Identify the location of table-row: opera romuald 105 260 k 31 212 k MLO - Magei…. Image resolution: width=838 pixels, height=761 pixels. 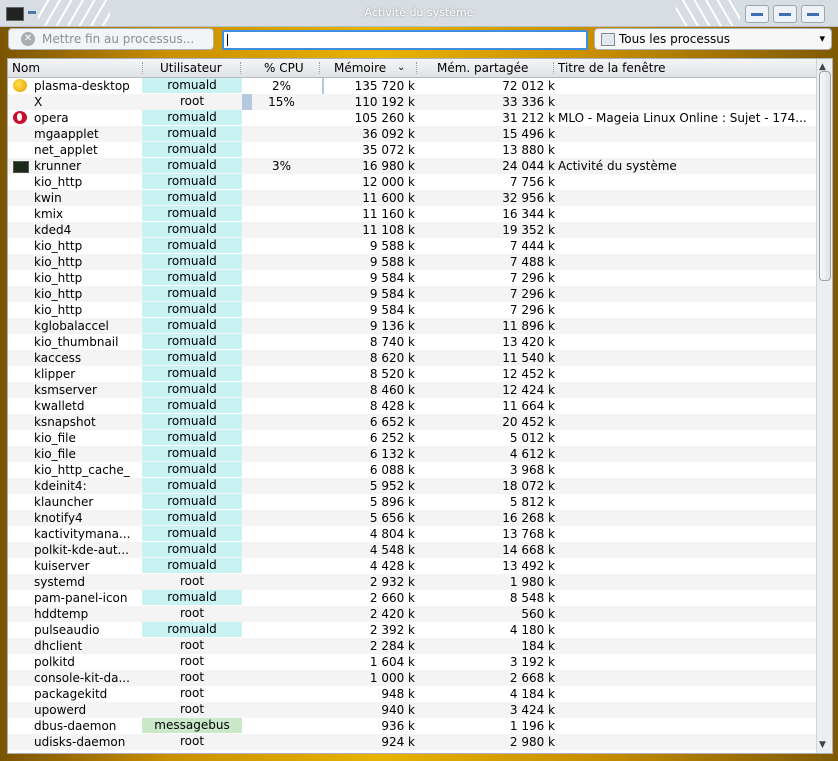
(412, 118).